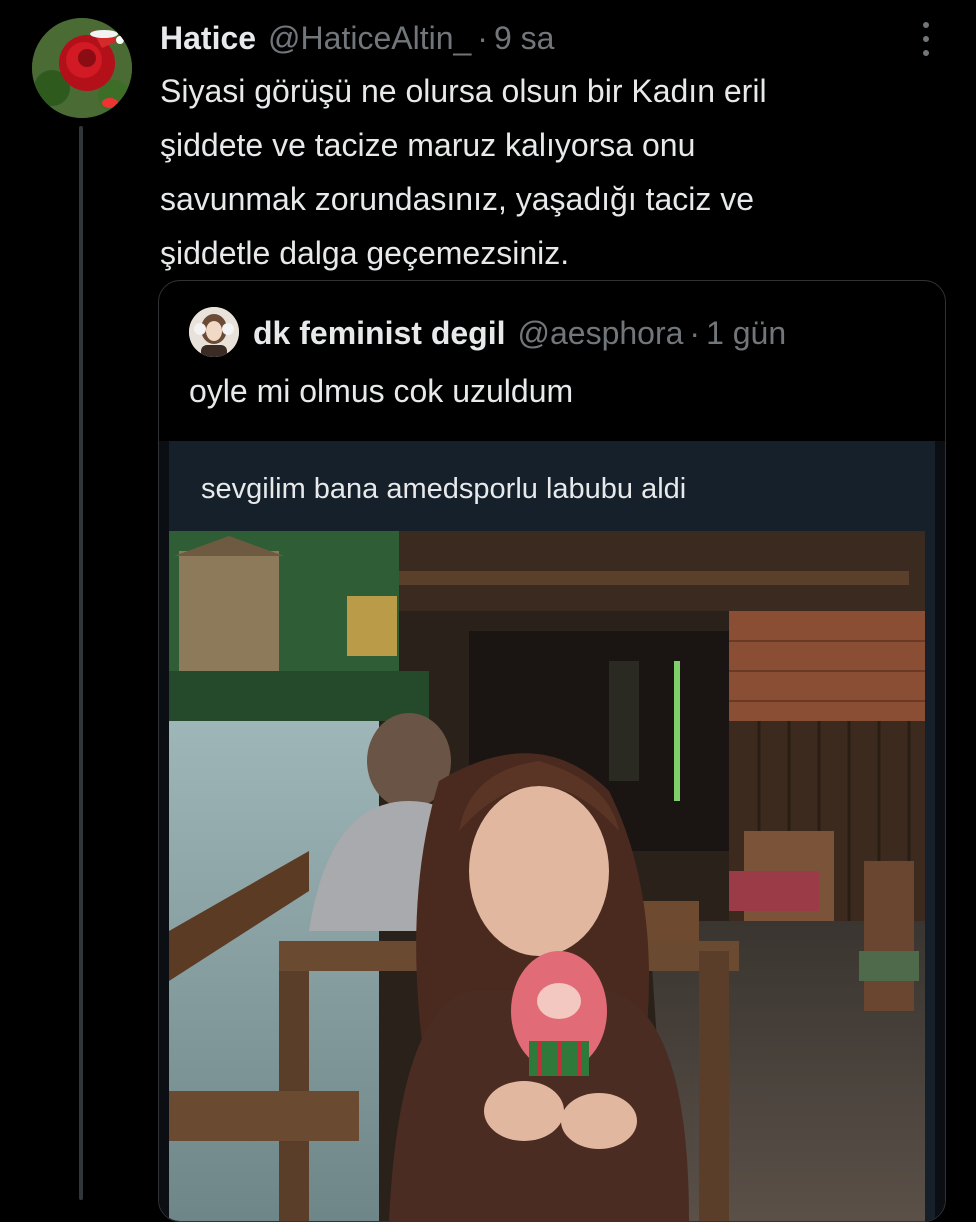 Image resolution: width=976 pixels, height=1222 pixels. Describe the element at coordinates (746, 333) in the screenshot. I see `quote-time: 1 gün` at that location.